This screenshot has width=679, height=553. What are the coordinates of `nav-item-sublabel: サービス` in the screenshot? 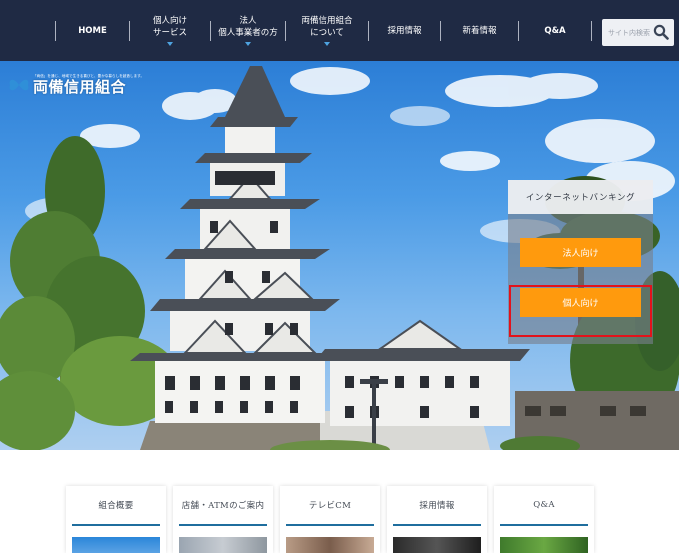 It's located at (169, 33).